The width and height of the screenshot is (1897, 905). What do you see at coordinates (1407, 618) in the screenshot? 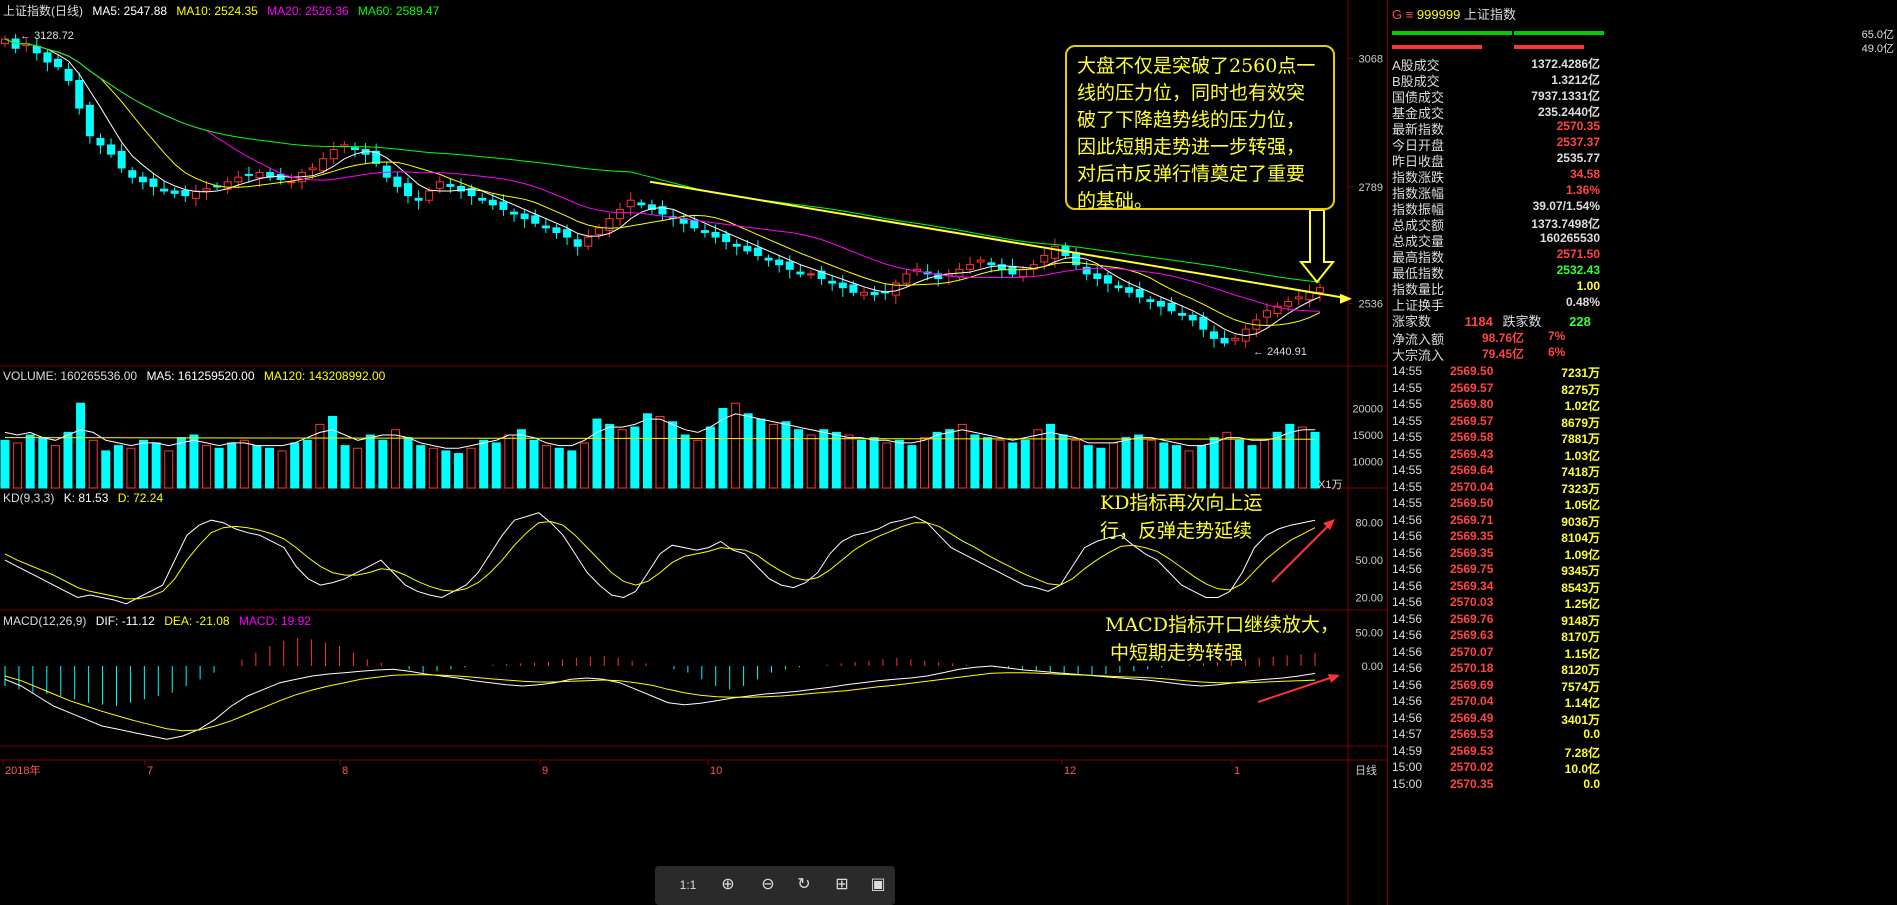
I see `tick-time: 14:56` at bounding box center [1407, 618].